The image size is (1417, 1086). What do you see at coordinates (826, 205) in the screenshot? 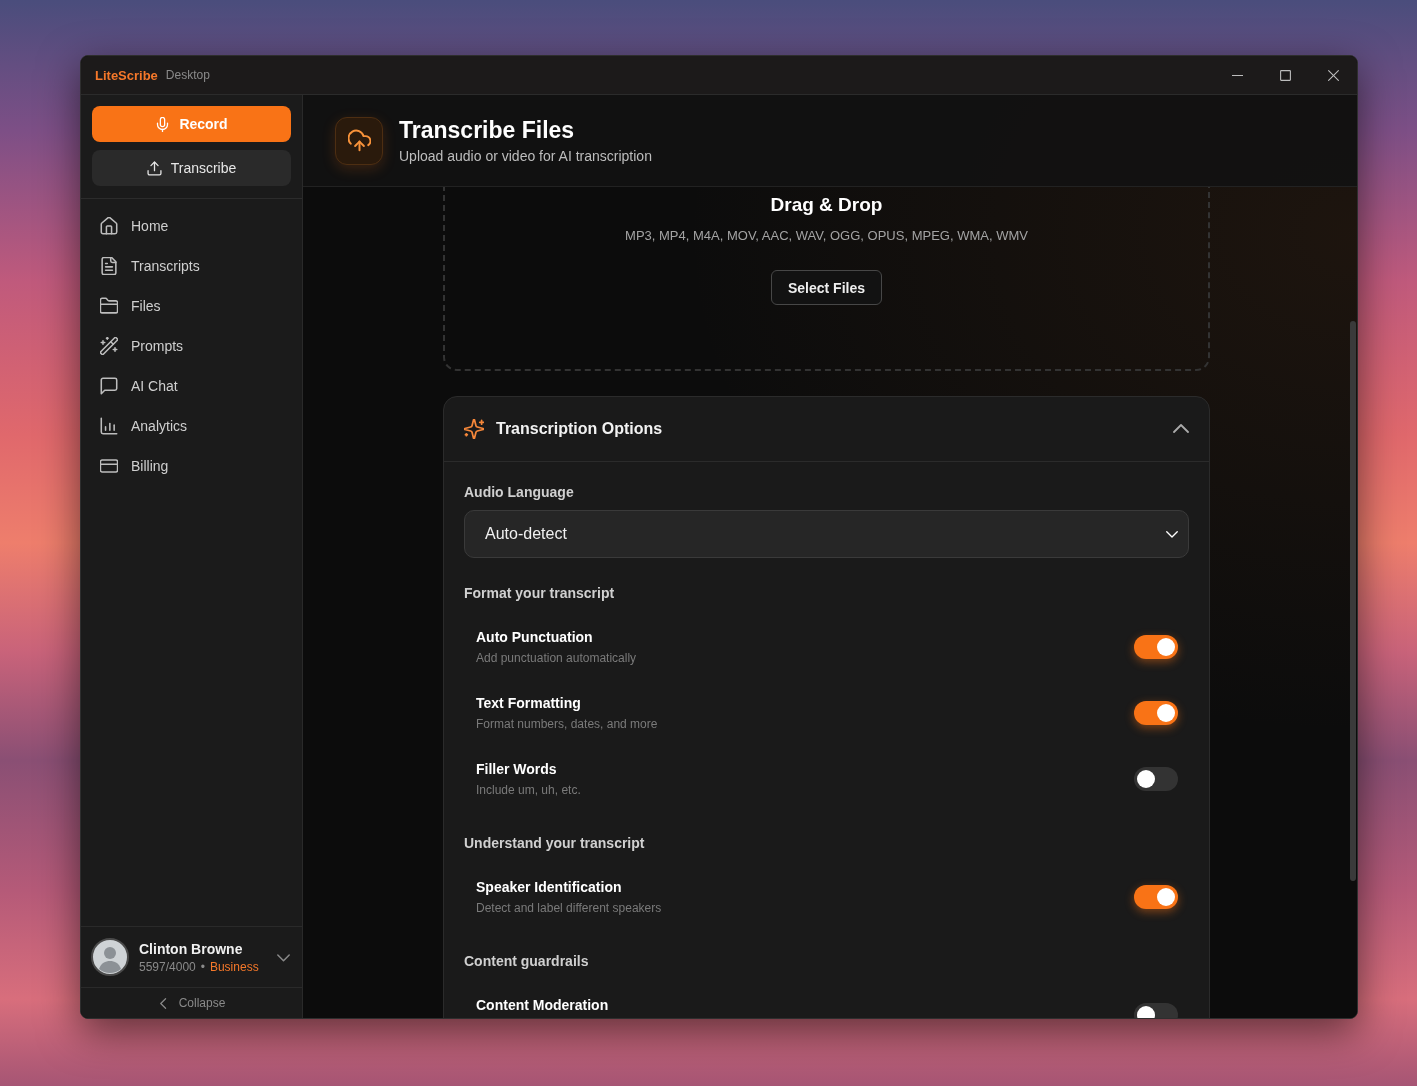
I see `drop-zone-title: Drag & Drop` at bounding box center [826, 205].